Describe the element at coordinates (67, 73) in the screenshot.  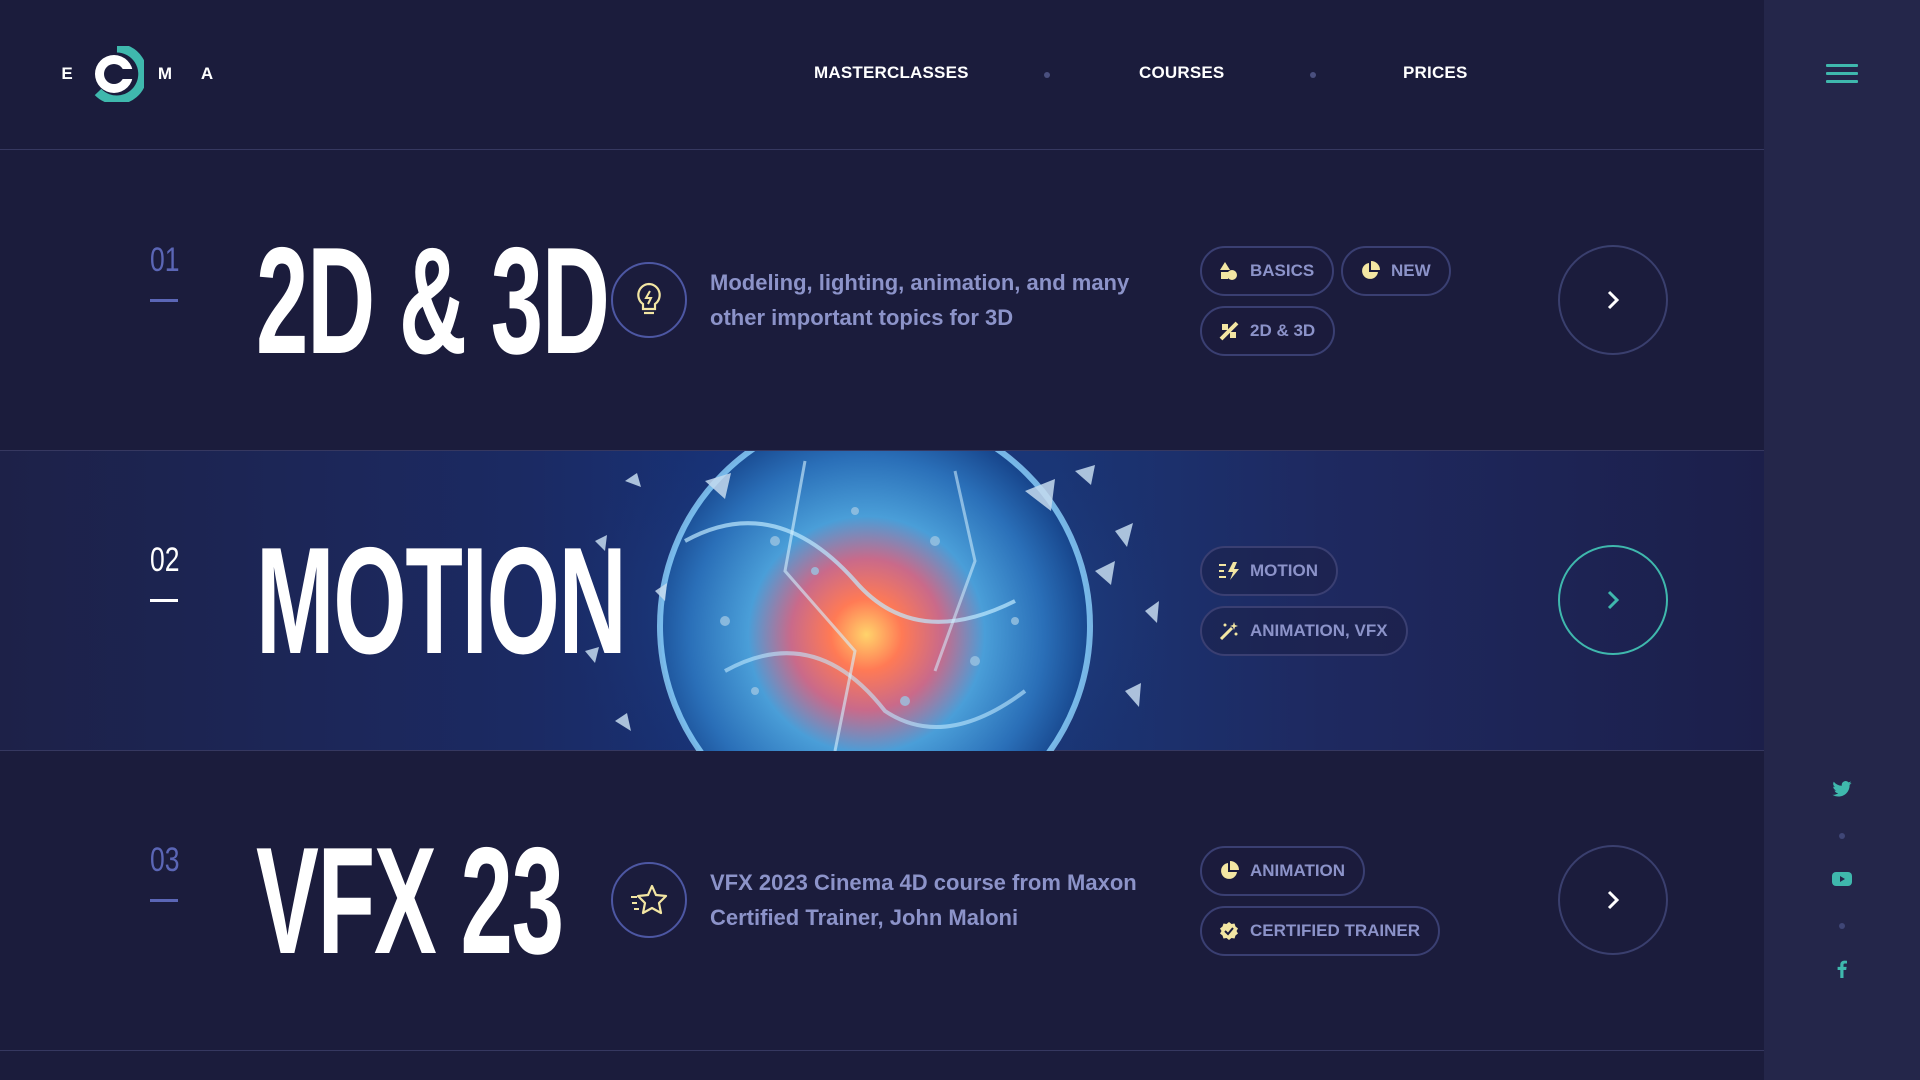
I see `logo-letter-e: E` at that location.